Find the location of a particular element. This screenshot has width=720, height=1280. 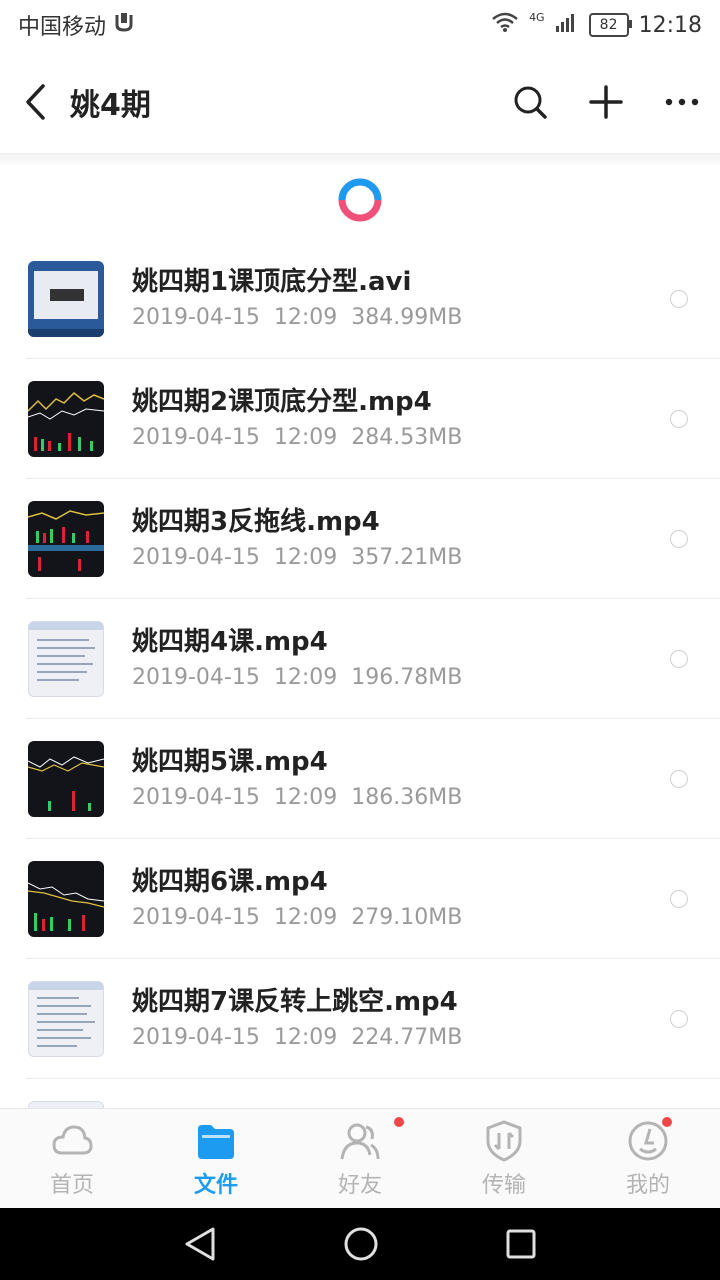

file-name: 姚四期7课反转上跳空.mp4 is located at coordinates (295, 1002).